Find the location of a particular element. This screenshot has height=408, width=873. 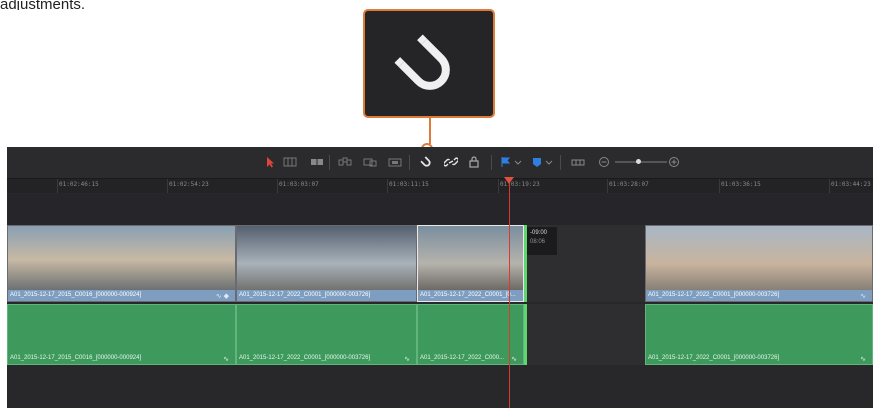

audio-clip: A01_2015-12-17_2022_C000... ∿ is located at coordinates (470, 334).